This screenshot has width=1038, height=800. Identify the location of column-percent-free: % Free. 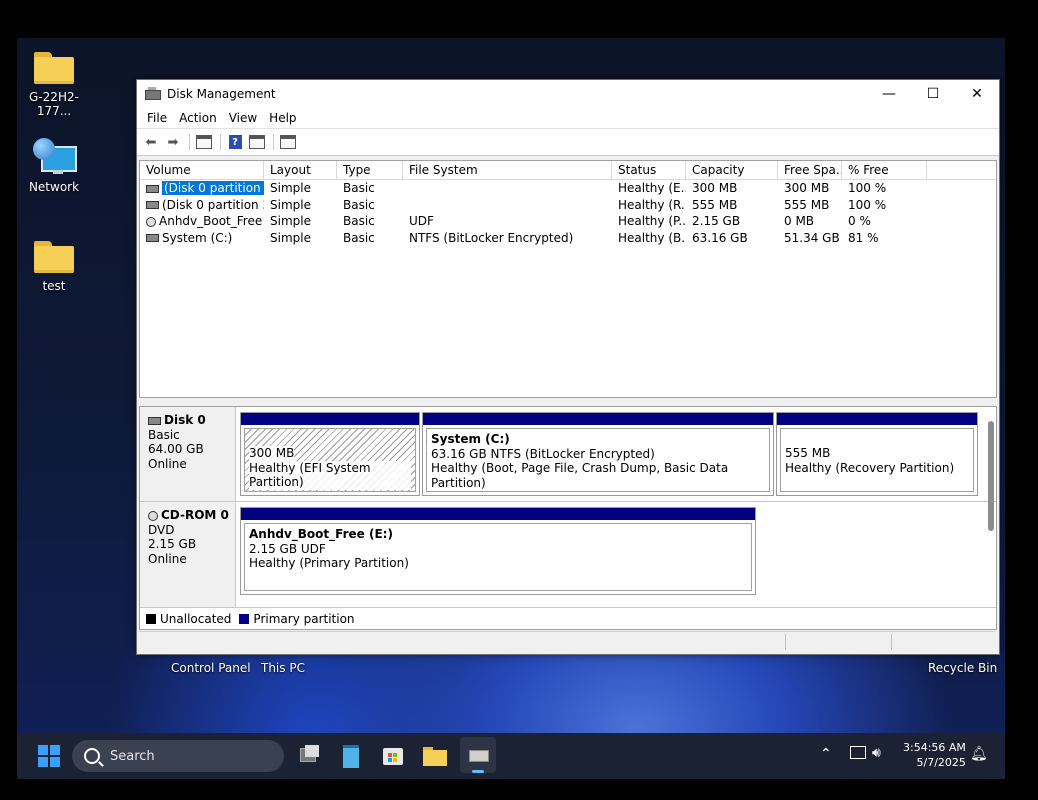
(884, 170).